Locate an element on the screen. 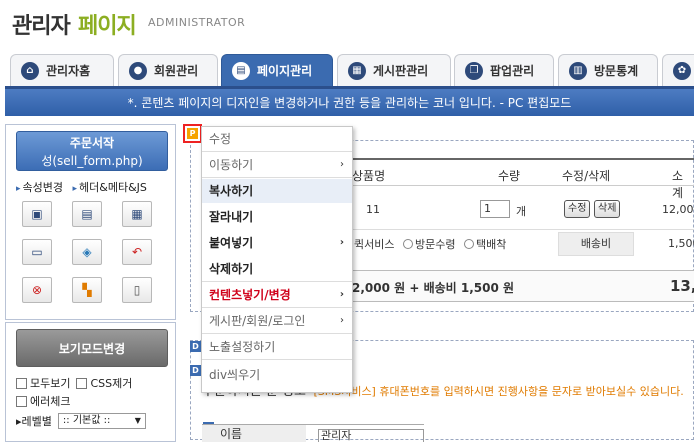 This screenshot has height=442, width=694. menu-item-paste: 붙여넣기 › is located at coordinates (277, 243).